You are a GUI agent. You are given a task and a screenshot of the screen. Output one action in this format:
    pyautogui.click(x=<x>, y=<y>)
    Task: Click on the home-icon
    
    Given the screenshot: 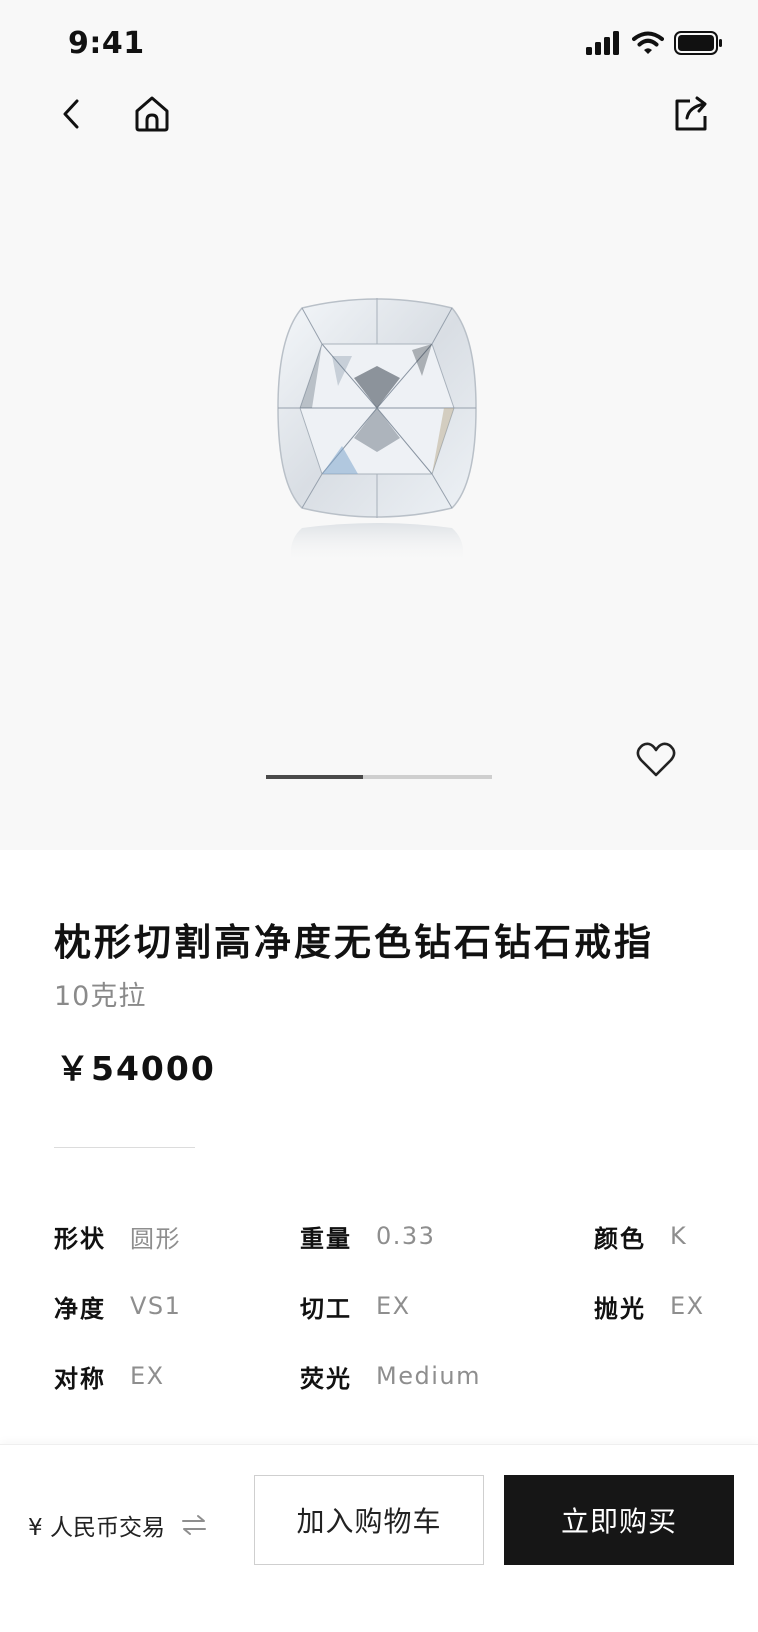 What is the action you would take?
    pyautogui.click(x=152, y=116)
    